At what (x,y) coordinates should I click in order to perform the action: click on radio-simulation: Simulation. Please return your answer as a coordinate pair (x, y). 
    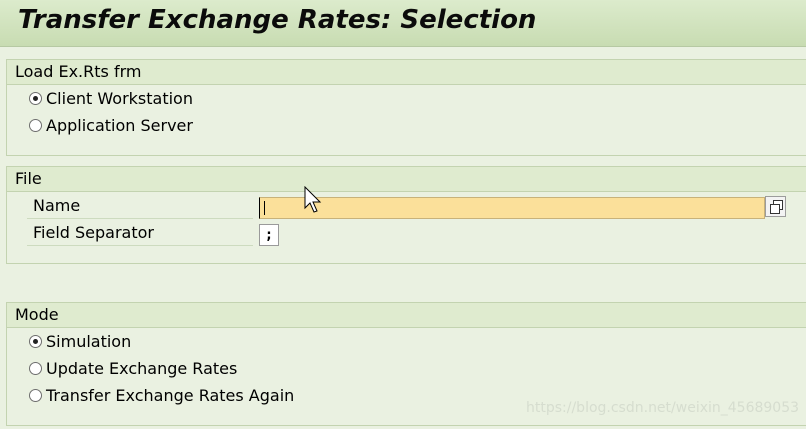
    Looking at the image, I should click on (80, 341).